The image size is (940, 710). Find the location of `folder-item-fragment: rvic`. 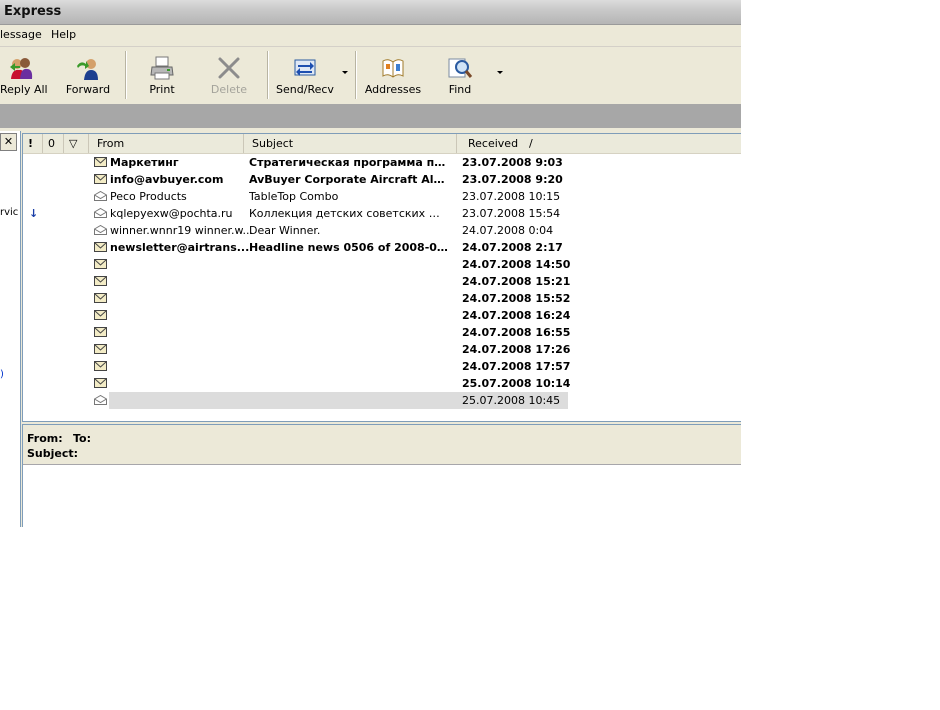

folder-item-fragment: rvic is located at coordinates (9, 212).